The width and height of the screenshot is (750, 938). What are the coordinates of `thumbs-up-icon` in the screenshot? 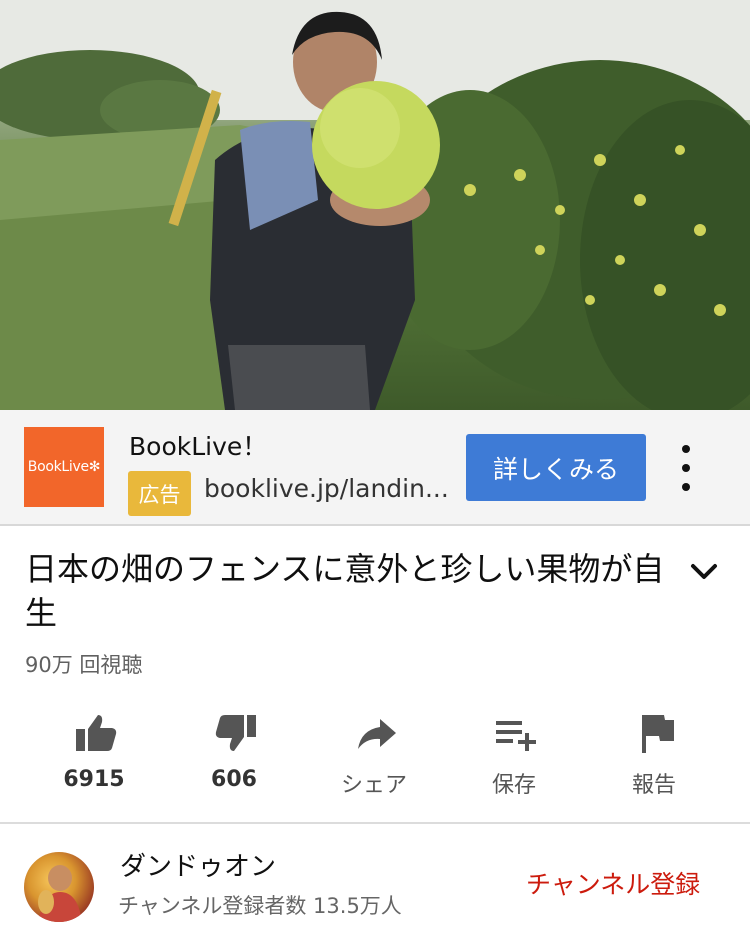 It's located at (96, 733).